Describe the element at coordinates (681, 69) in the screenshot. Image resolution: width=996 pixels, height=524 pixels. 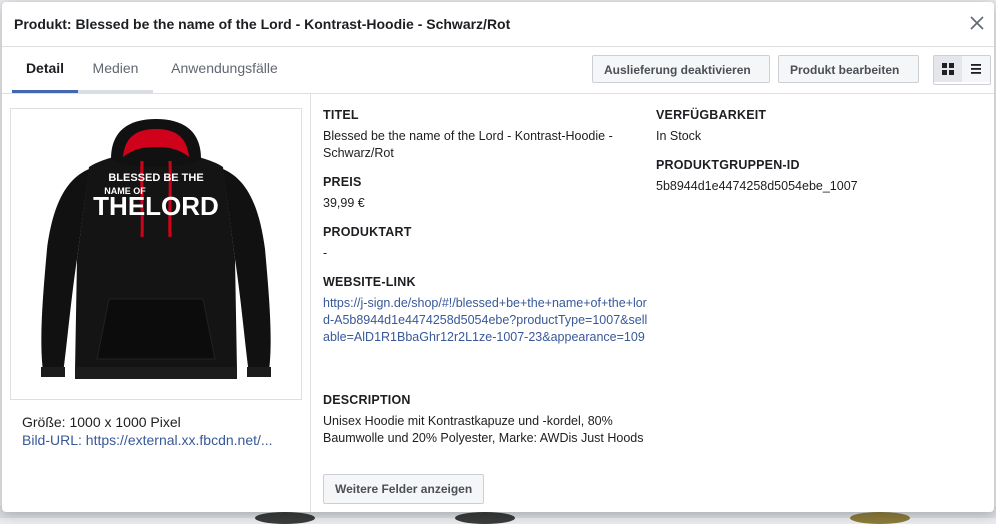
I see `deactivate-delivery-button: Auslieferung deaktivieren` at that location.